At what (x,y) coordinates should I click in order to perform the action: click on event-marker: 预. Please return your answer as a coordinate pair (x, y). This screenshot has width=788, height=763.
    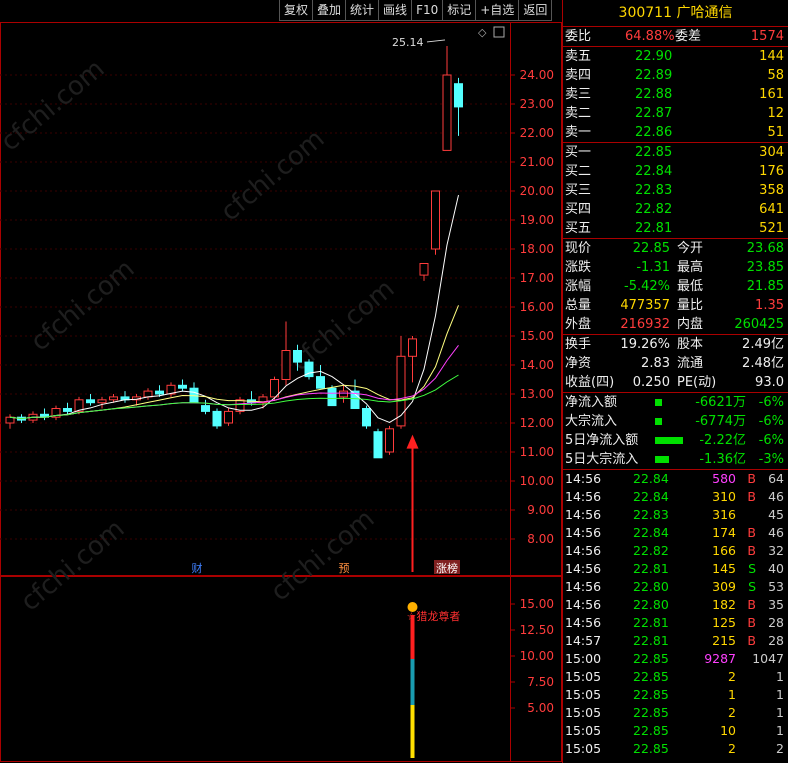
    Looking at the image, I should click on (344, 568).